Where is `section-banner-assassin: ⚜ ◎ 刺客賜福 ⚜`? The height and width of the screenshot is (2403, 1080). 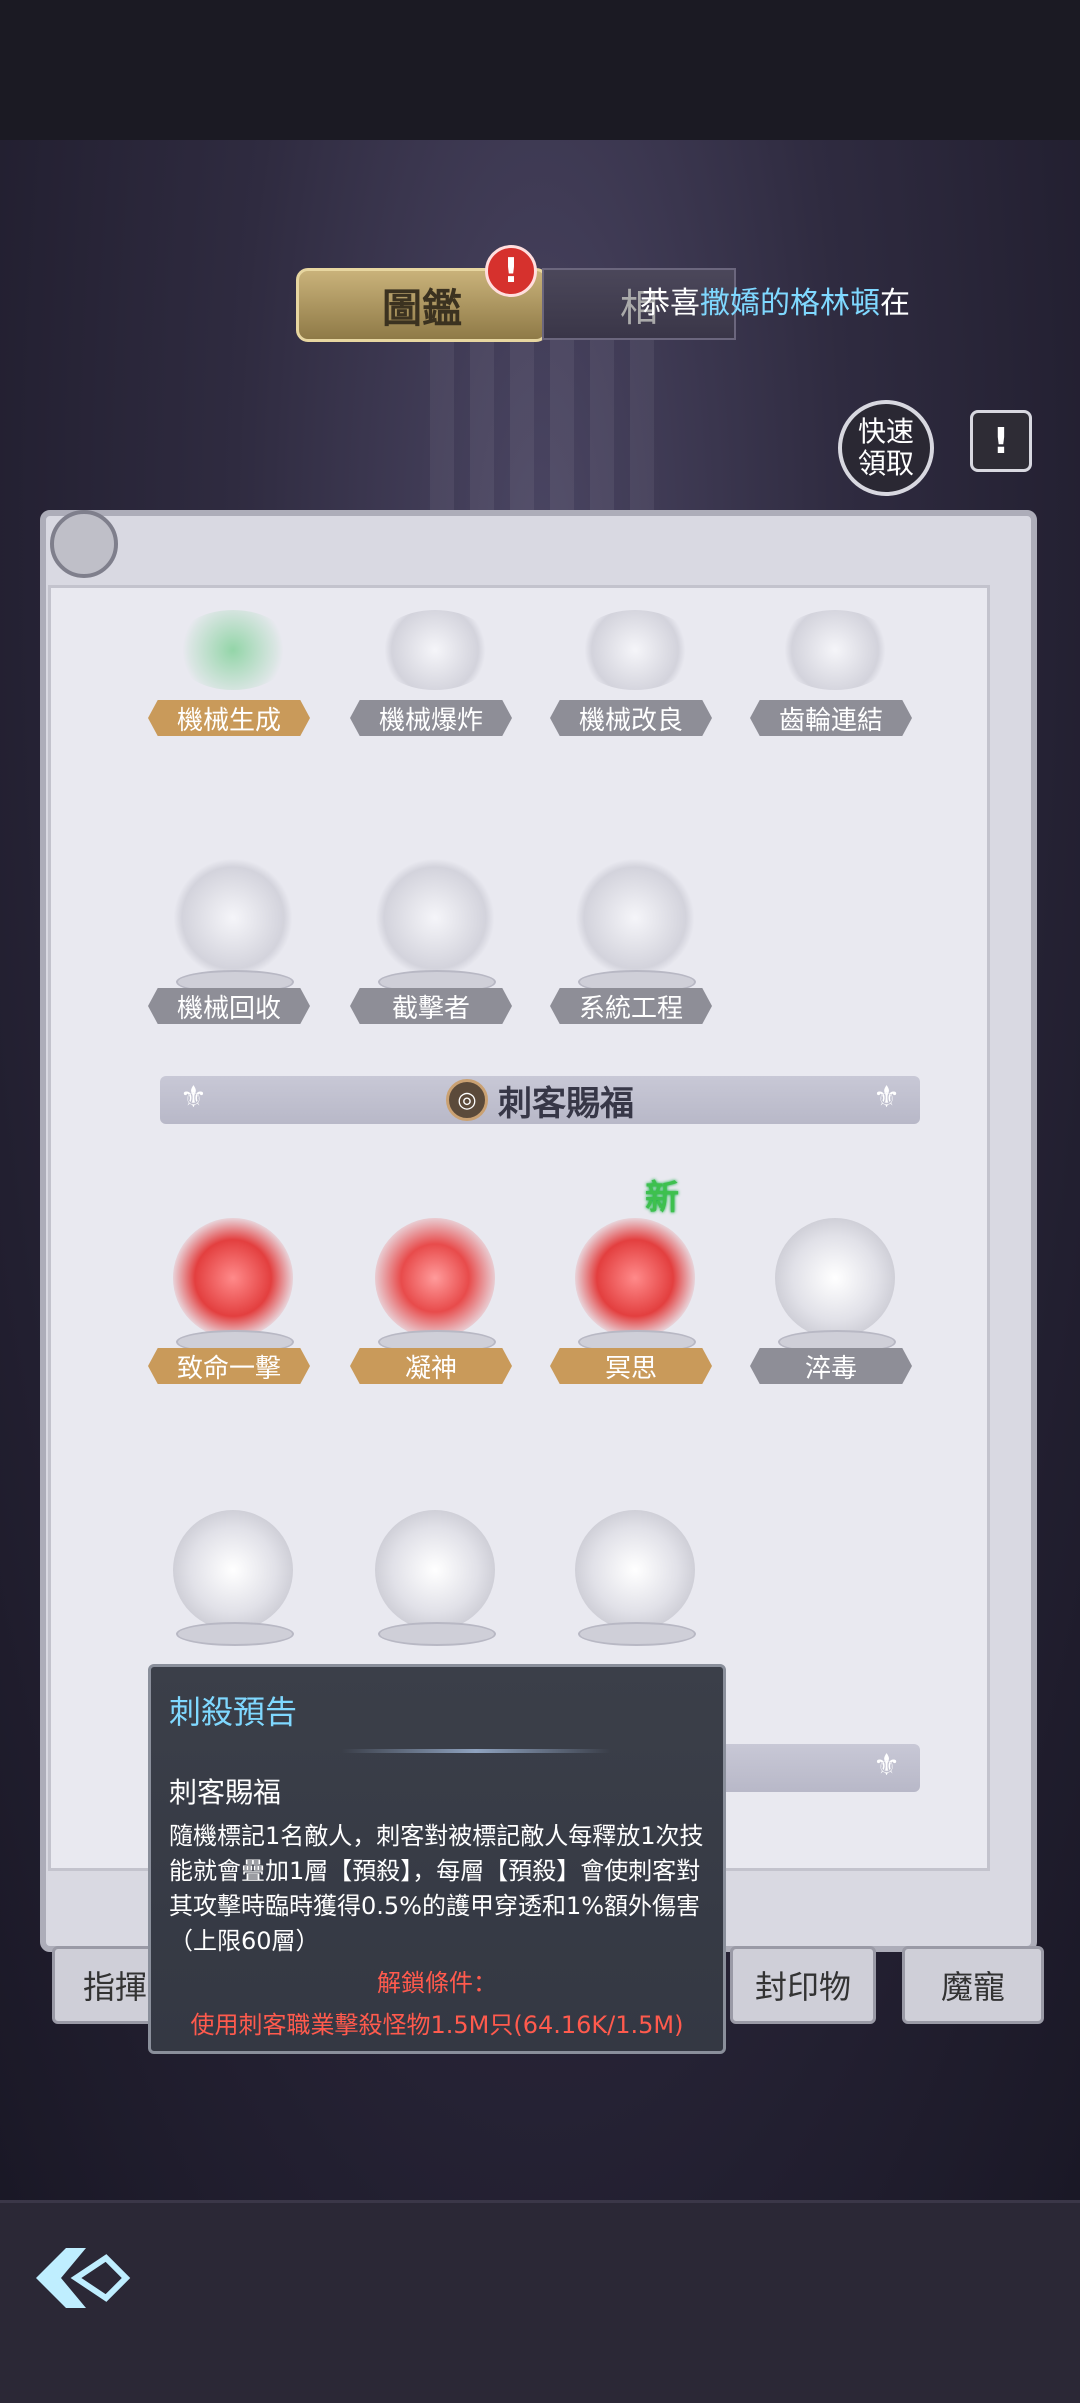 section-banner-assassin: ⚜ ◎ 刺客賜福 ⚜ is located at coordinates (540, 1100).